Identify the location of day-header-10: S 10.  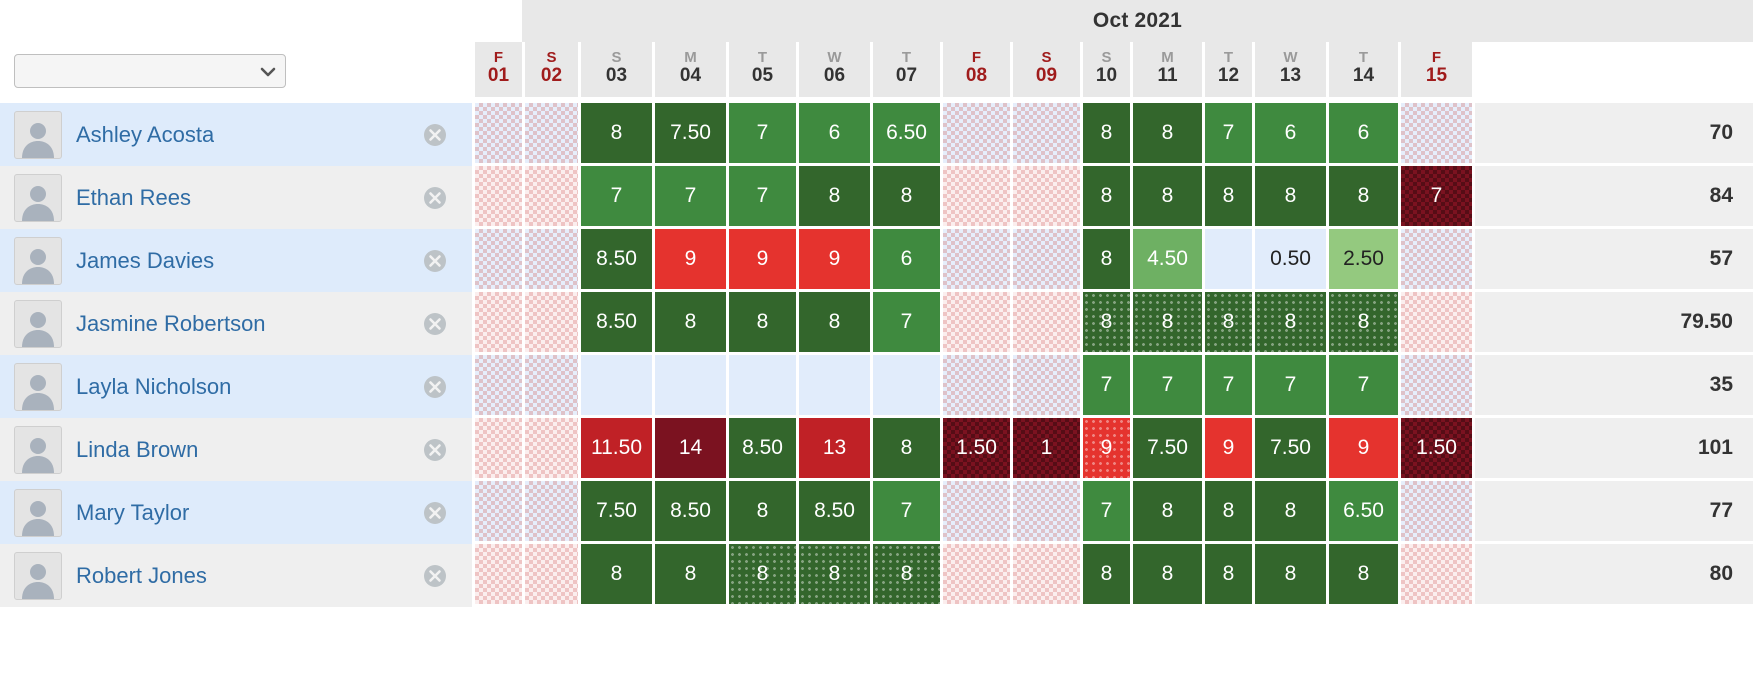
(1105, 71).